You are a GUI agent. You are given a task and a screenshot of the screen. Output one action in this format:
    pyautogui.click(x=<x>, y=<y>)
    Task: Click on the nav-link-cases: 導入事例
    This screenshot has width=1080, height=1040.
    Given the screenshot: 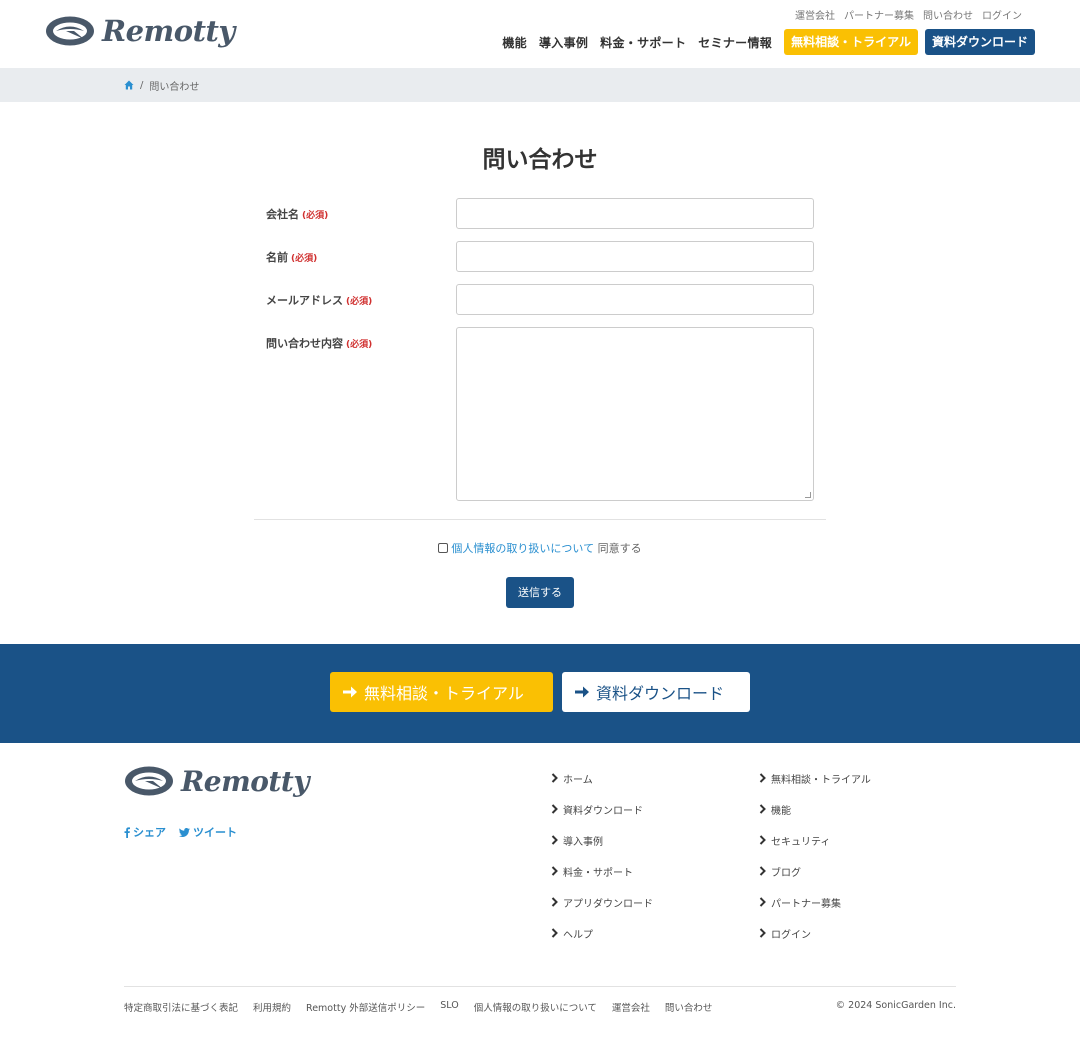 What is the action you would take?
    pyautogui.click(x=563, y=42)
    